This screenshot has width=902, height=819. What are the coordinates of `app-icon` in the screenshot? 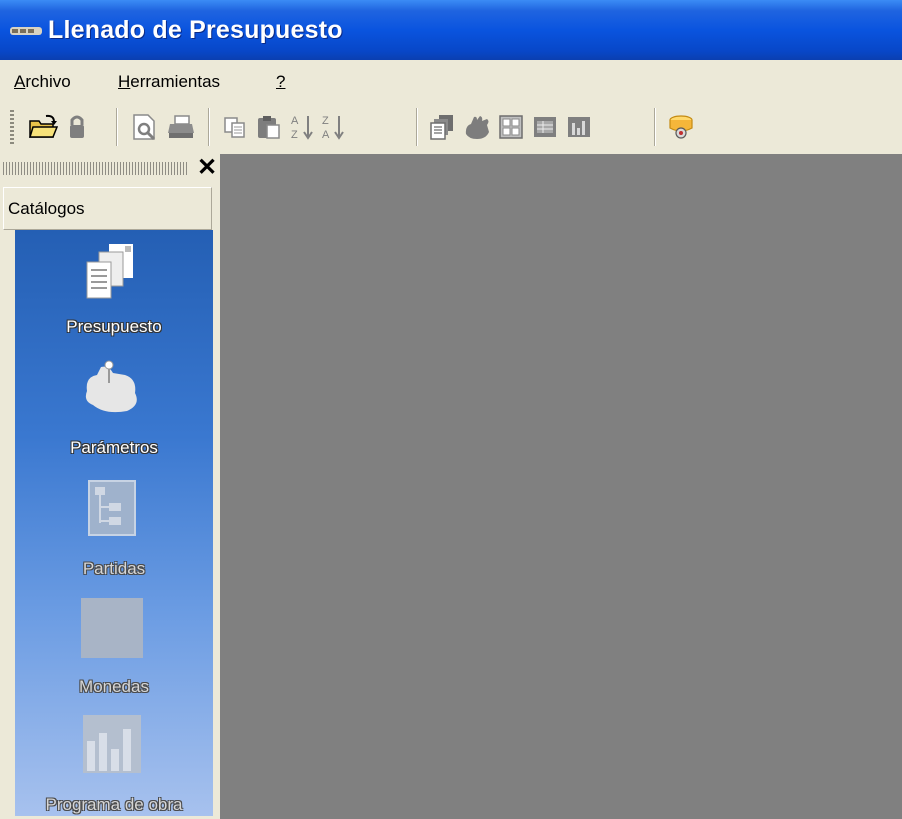 It's located at (26, 31).